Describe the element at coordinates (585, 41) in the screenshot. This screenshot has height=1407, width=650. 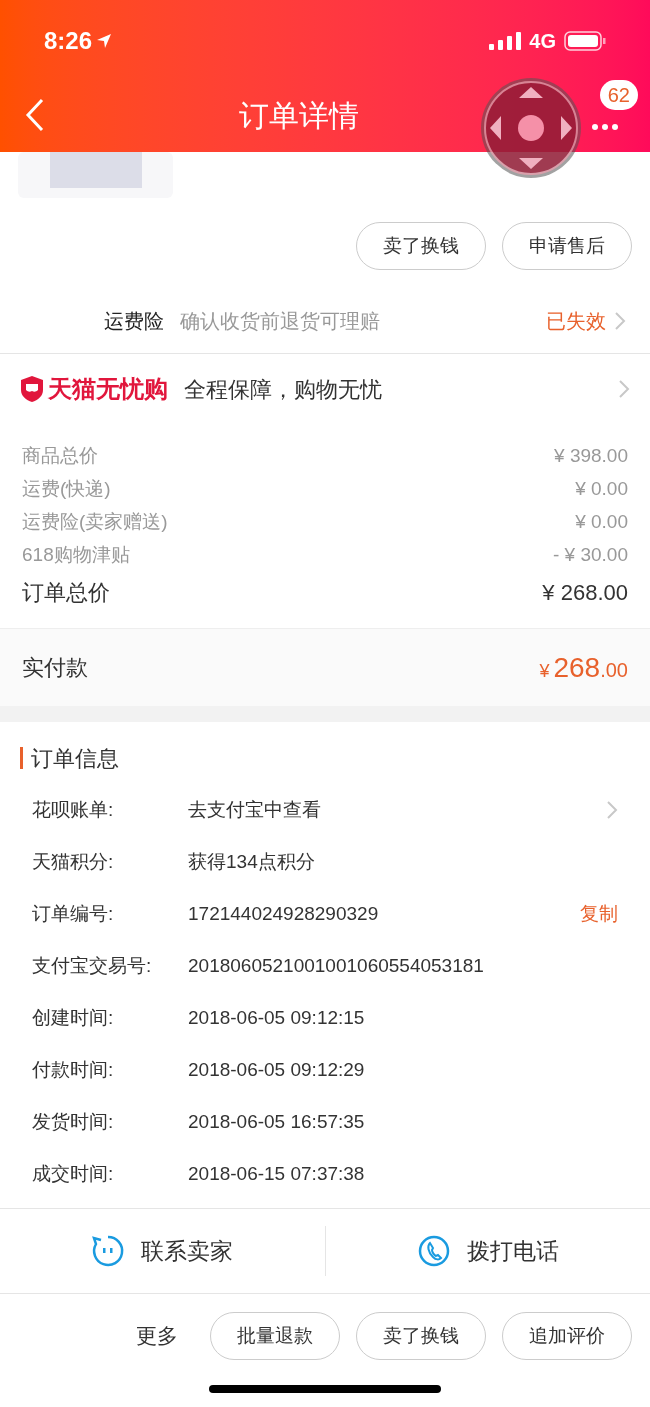
I see `battery-icon` at that location.